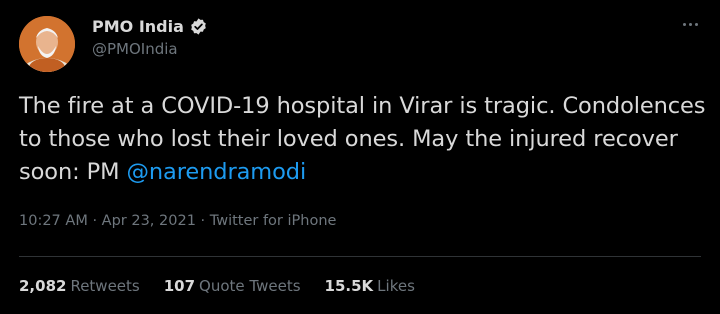 This screenshot has height=314, width=720. I want to click on tweet-source: Twitter for iPhone, so click(273, 221).